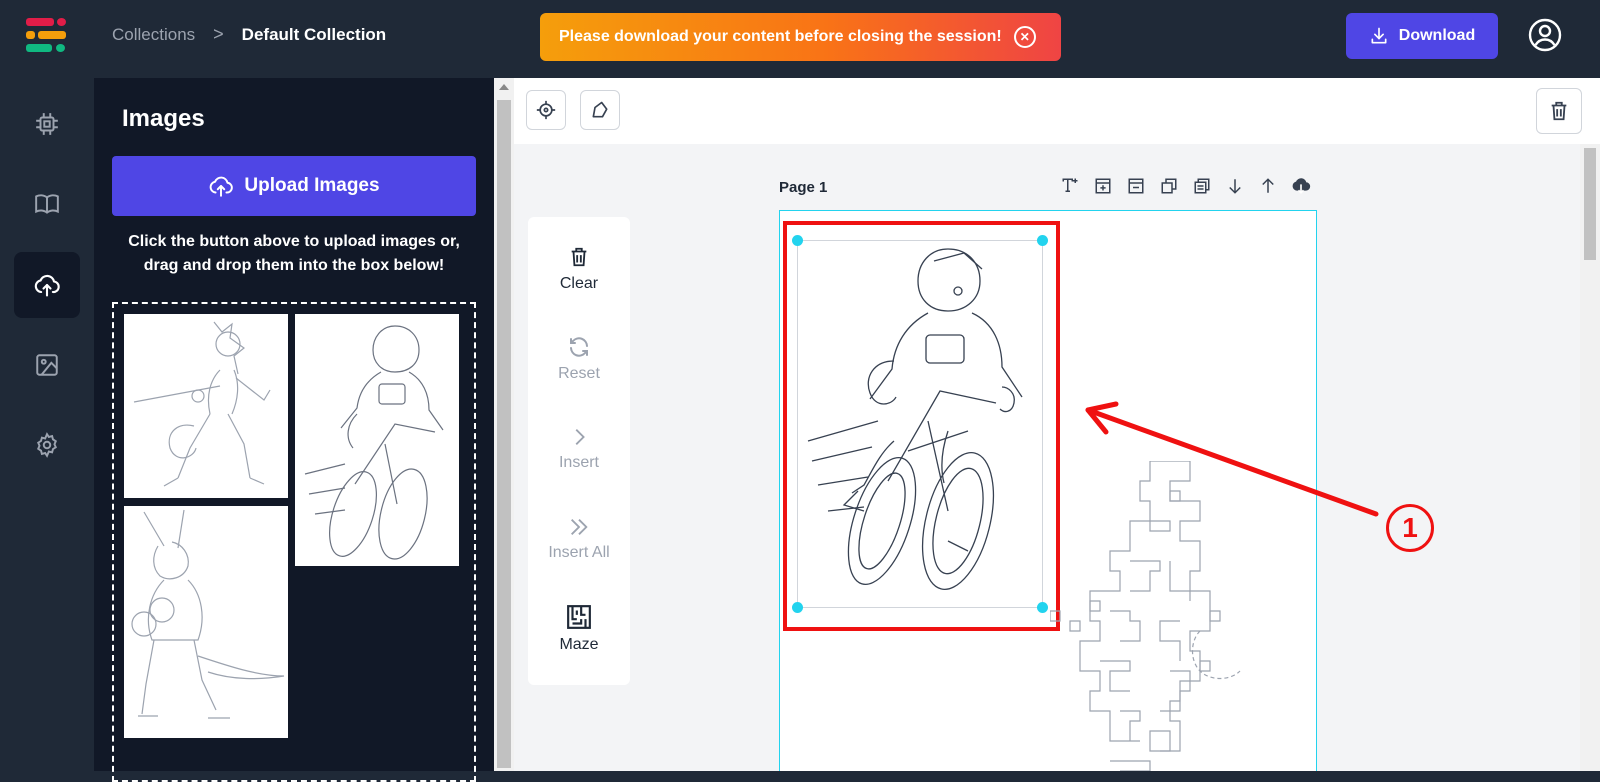 This screenshot has width=1600, height=782. What do you see at coordinates (579, 527) in the screenshot?
I see `double-chevron-right-icon` at bounding box center [579, 527].